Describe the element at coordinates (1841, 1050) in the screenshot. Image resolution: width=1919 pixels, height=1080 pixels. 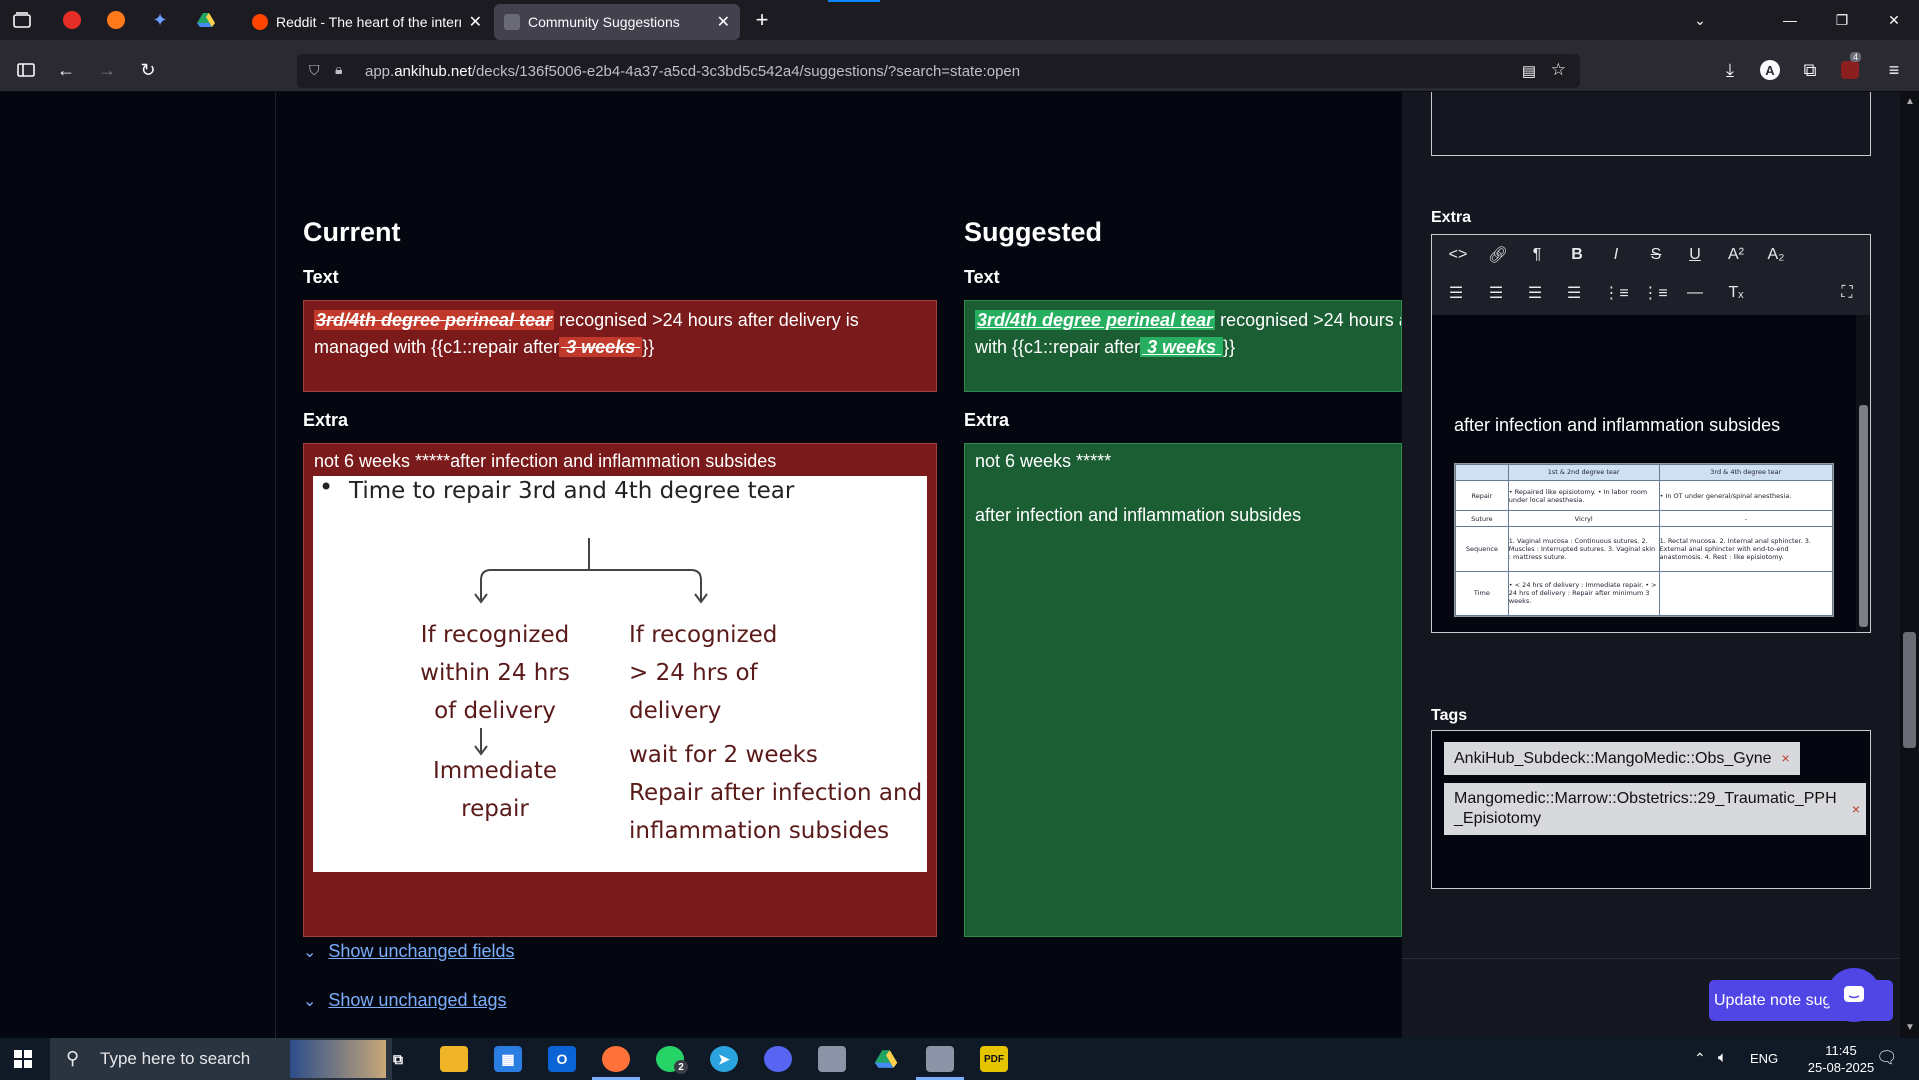
I see `time: 11:45` at that location.